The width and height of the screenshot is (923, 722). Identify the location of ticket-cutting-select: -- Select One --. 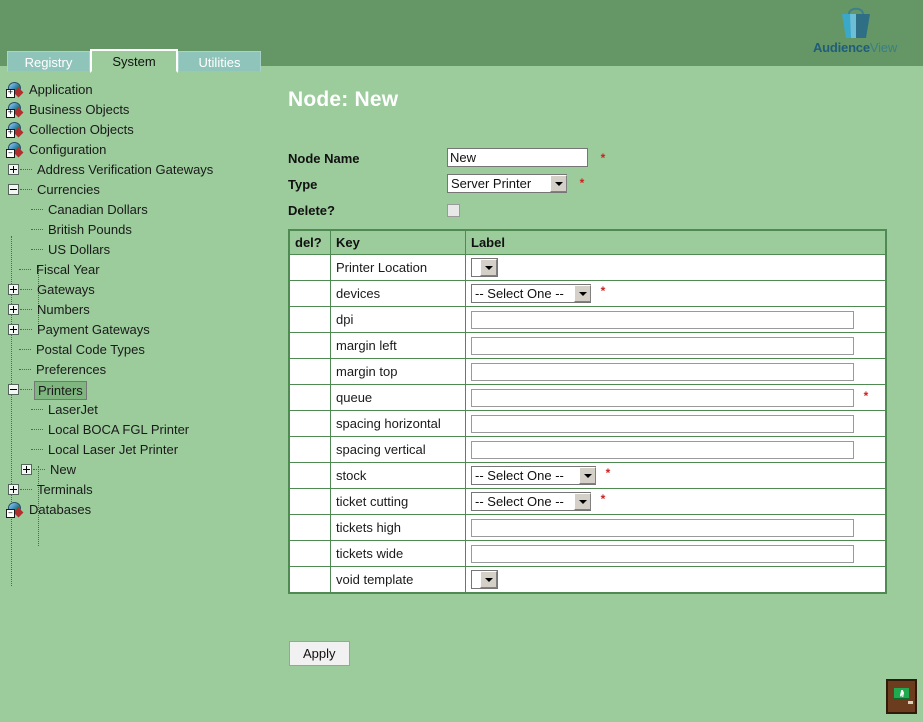
(531, 502).